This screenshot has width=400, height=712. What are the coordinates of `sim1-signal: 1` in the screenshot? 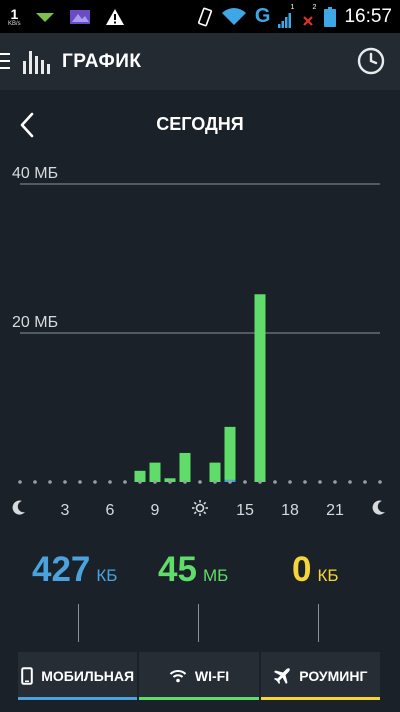 It's located at (286, 15).